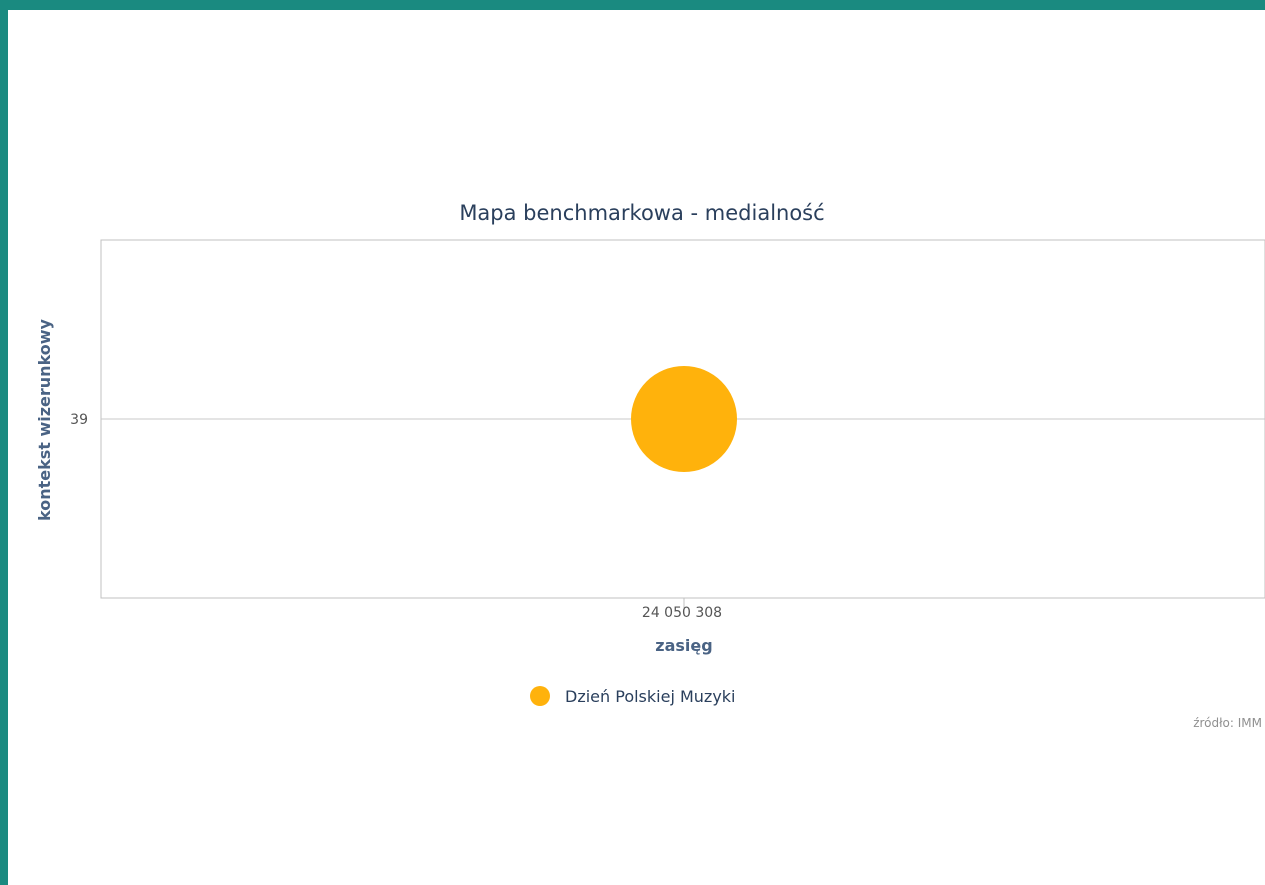 This screenshot has height=885, width=1265. Describe the element at coordinates (44, 419) in the screenshot. I see `y-axis-title: kontekst wizerunkowy` at that location.